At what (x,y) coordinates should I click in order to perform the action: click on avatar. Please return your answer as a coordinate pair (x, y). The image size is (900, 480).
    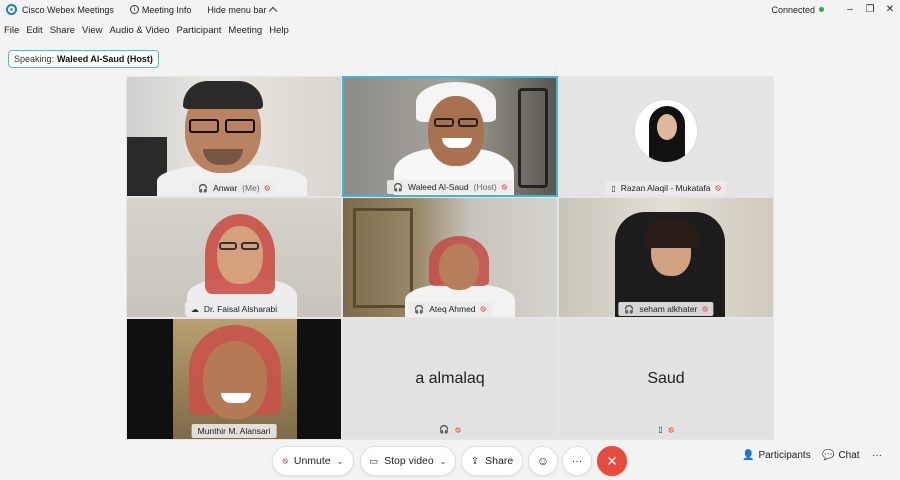
    Looking at the image, I should click on (666, 131).